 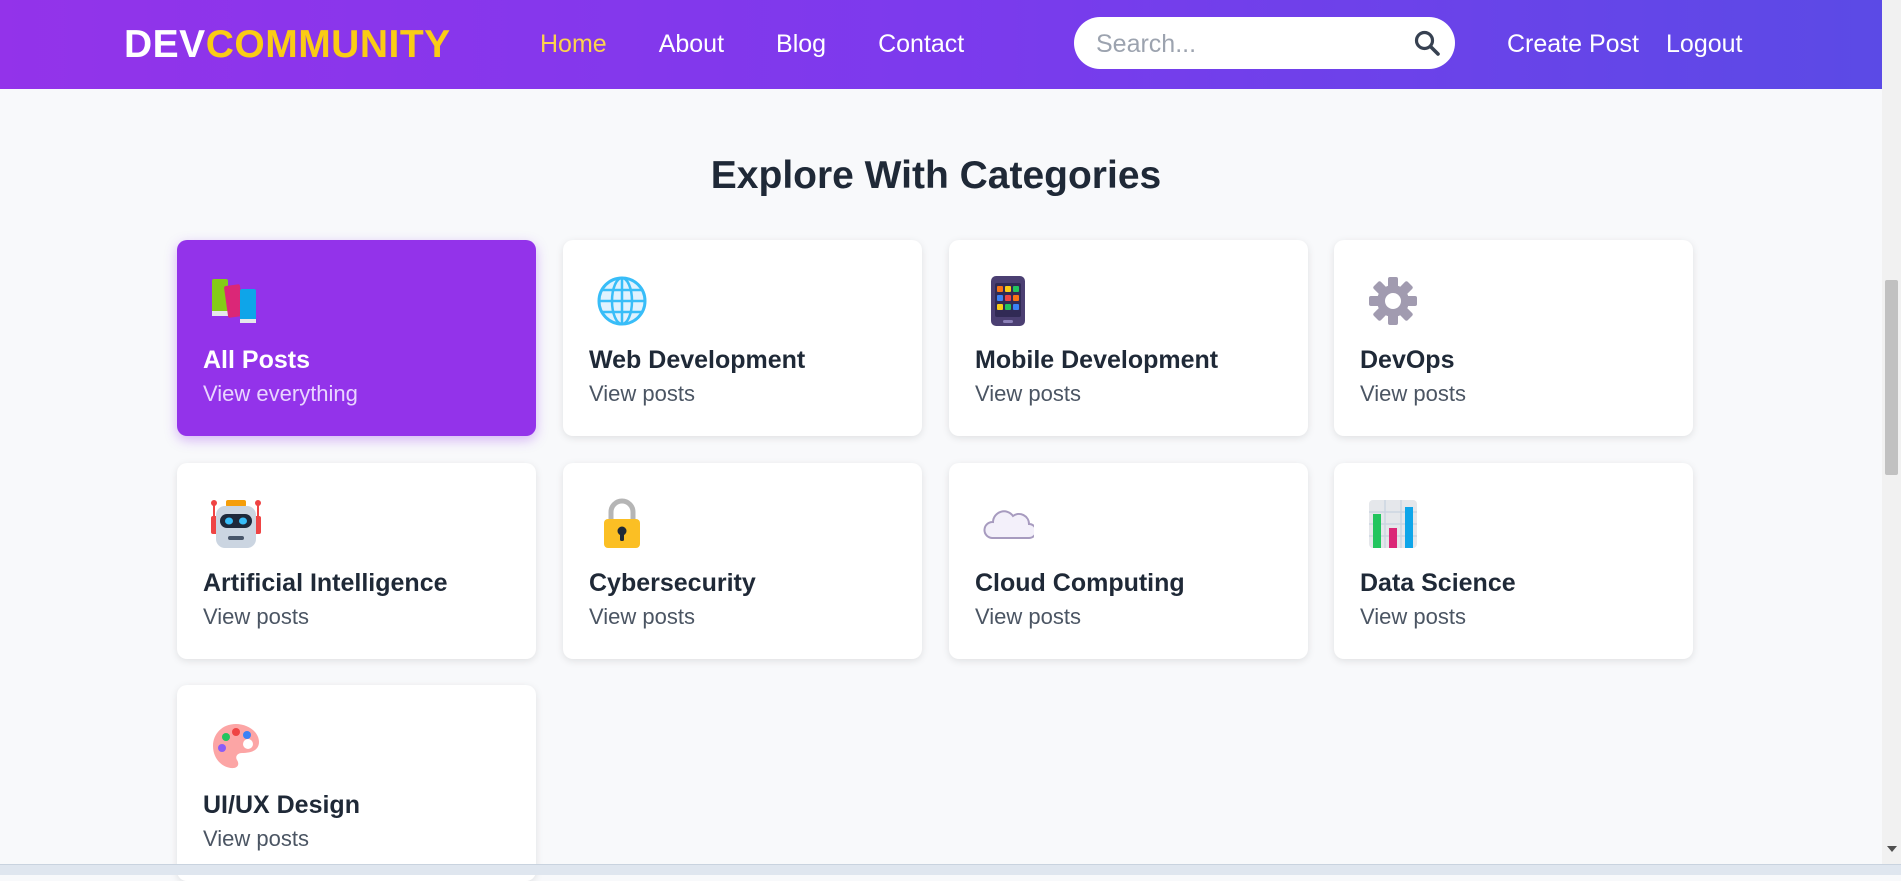 I want to click on nav-link-contact: Contact, so click(x=921, y=44).